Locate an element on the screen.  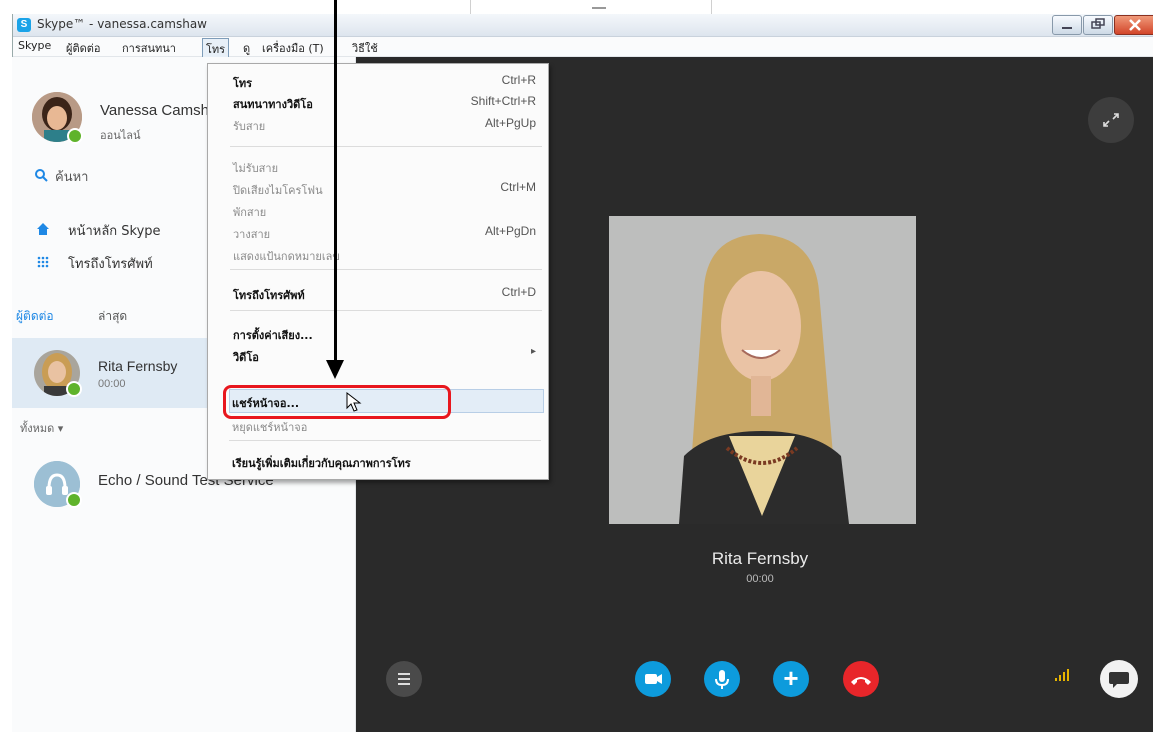
window-title: Skype™ - vanessa.camshaw is located at coordinates (122, 24).